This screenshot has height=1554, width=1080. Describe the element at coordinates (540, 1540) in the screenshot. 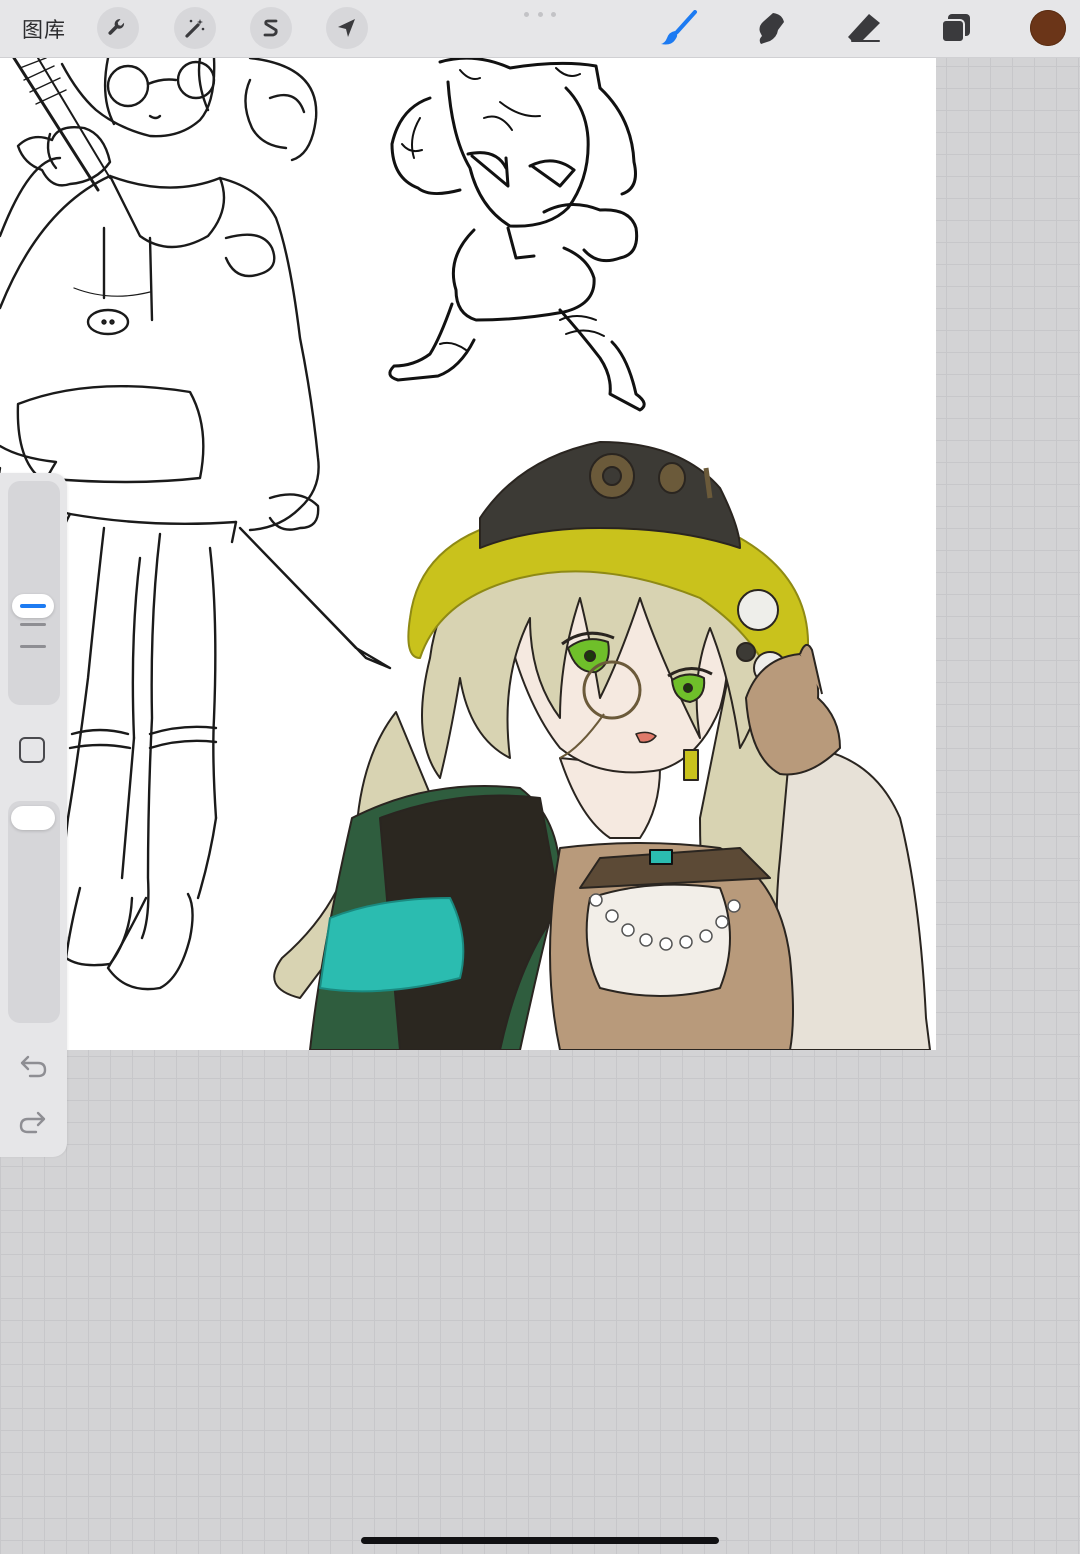

I see `home-indicator` at that location.